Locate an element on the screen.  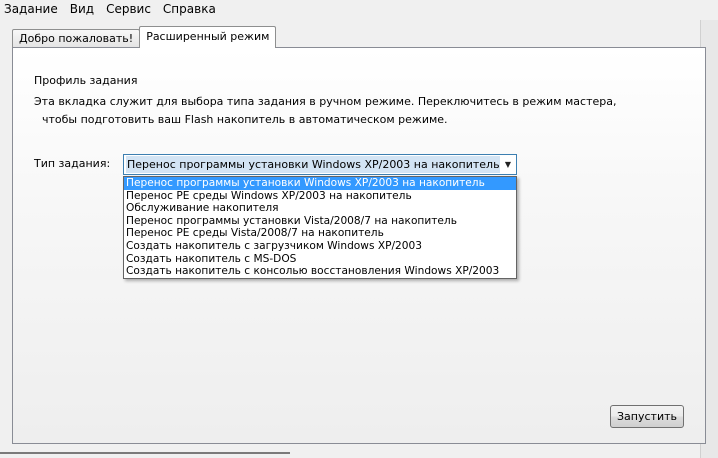
menu-task: Задание is located at coordinates (32, 10).